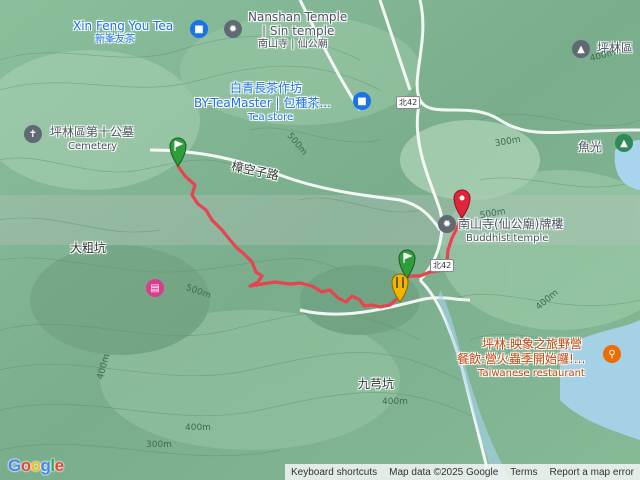  I want to click on poi-camp-sub: Taiwanese restaurant, so click(531, 373).